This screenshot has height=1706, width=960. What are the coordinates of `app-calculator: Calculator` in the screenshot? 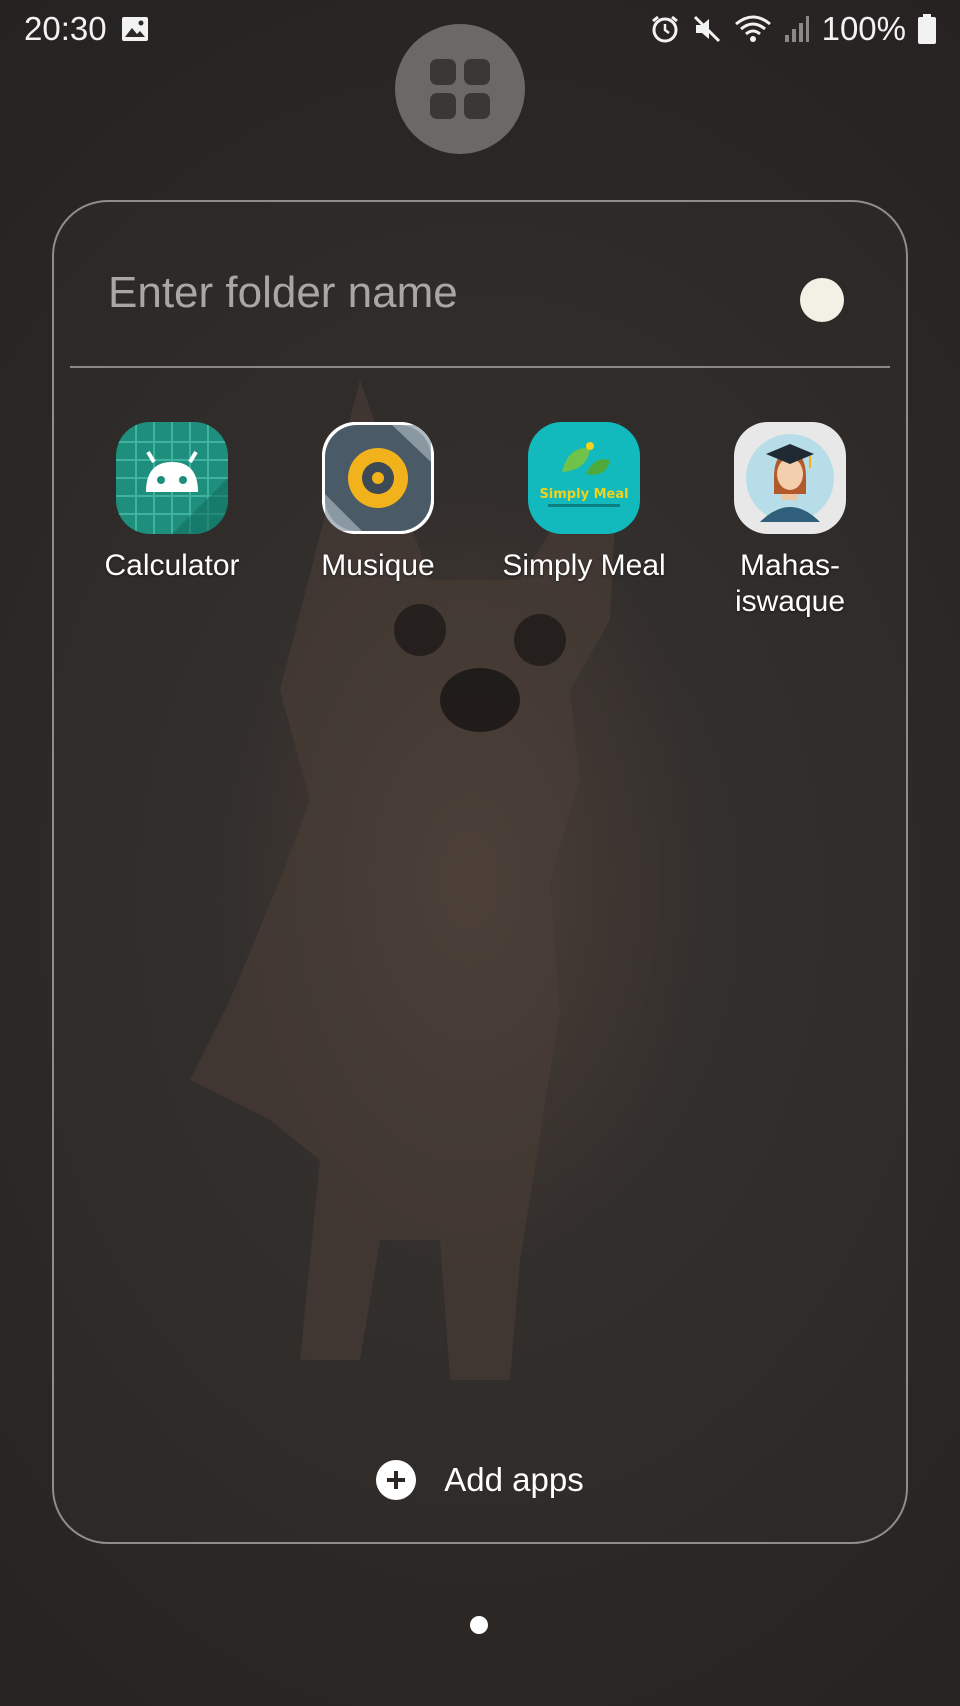 It's located at (172, 503).